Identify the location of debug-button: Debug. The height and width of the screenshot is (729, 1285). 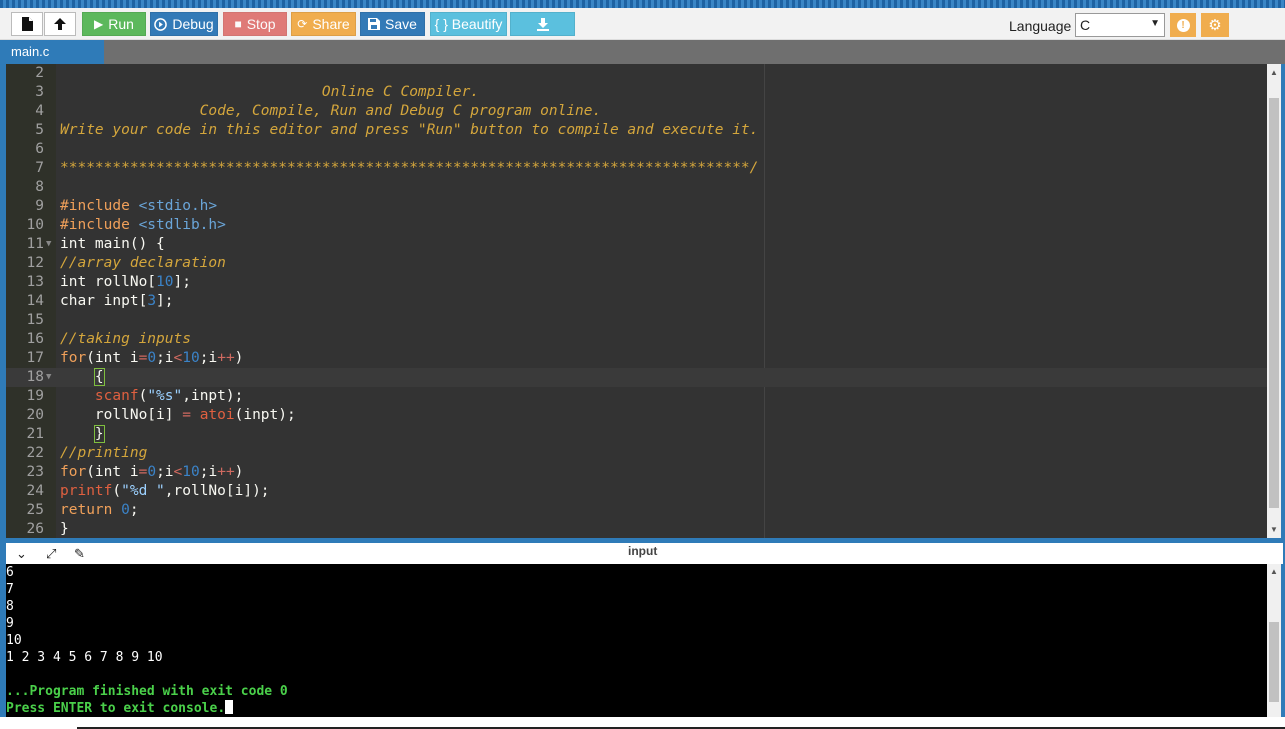
(184, 24).